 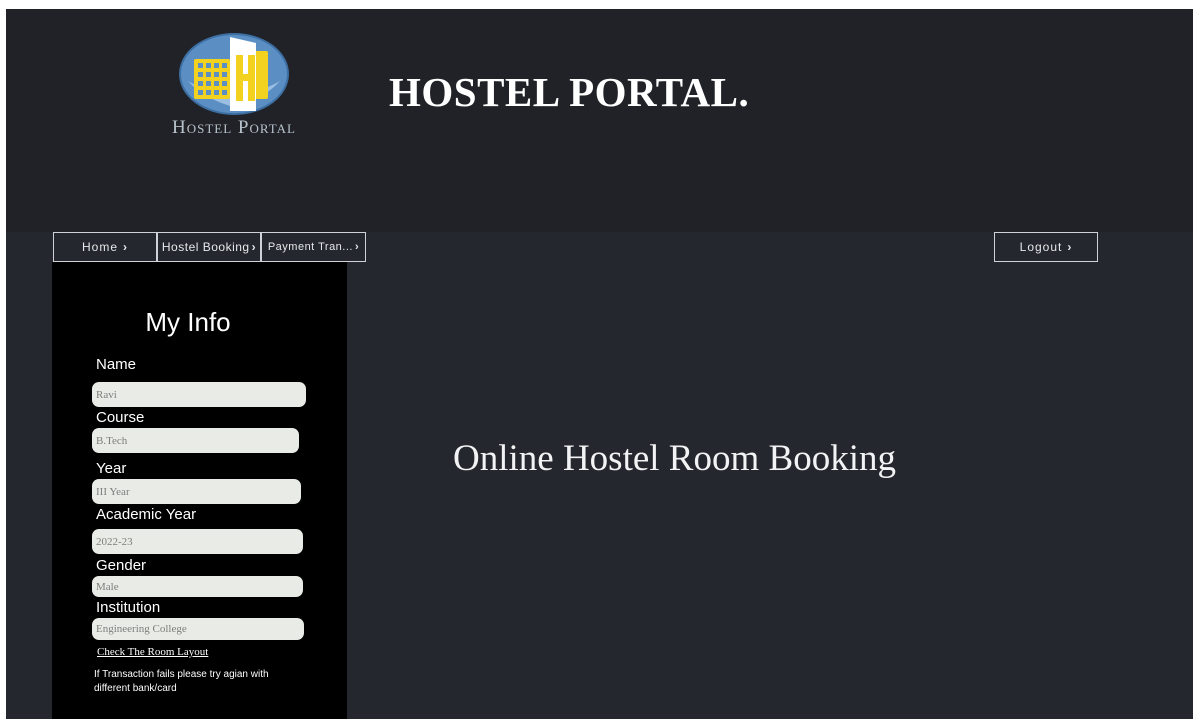 What do you see at coordinates (1041, 247) in the screenshot?
I see `logout-label: Logout` at bounding box center [1041, 247].